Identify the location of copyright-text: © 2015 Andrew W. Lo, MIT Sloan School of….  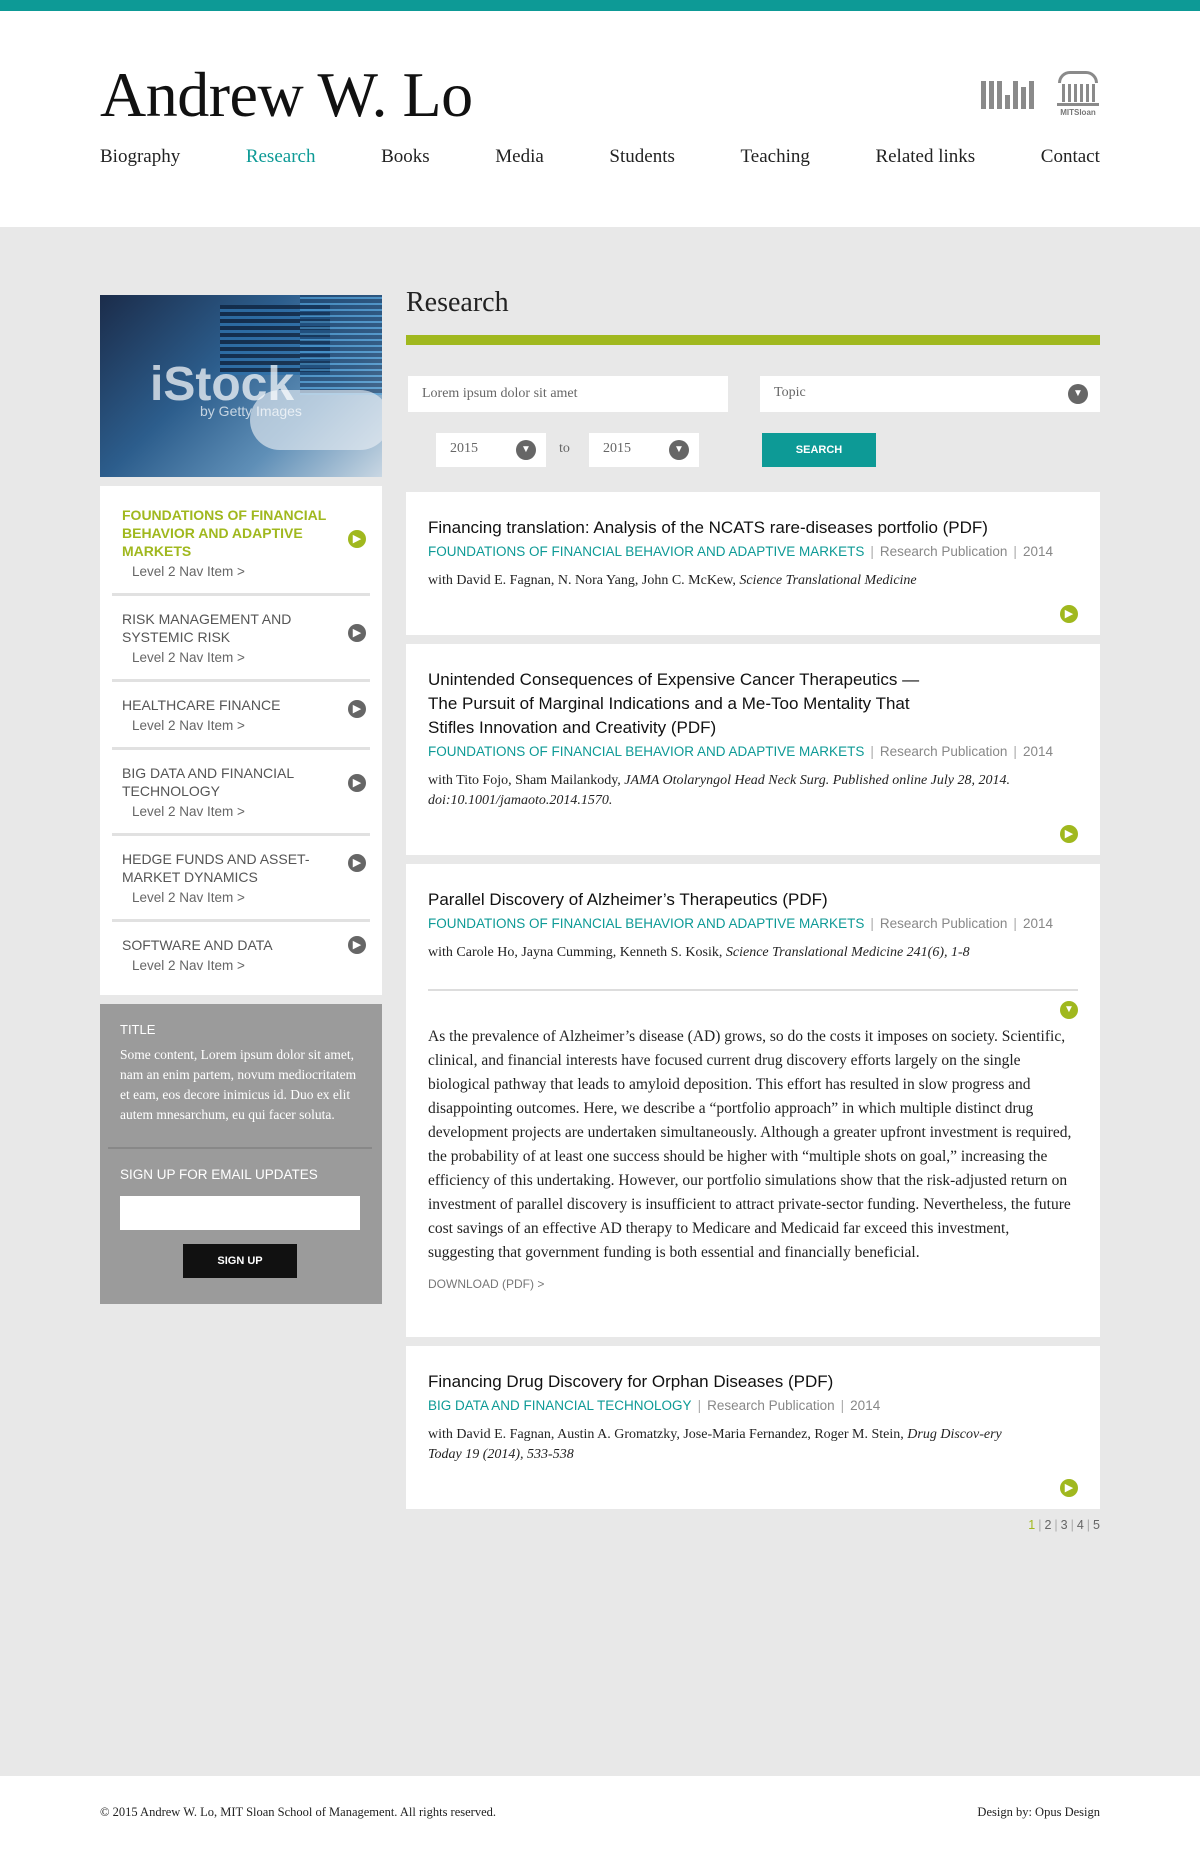
(298, 1812).